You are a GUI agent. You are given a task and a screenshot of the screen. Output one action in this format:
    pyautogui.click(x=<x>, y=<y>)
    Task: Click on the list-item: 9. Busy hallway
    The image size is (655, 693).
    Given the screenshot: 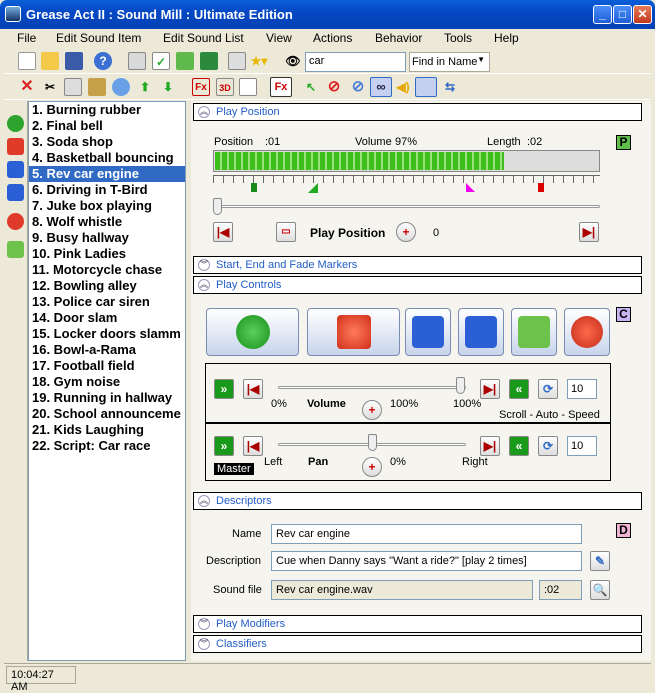 What is the action you would take?
    pyautogui.click(x=107, y=238)
    